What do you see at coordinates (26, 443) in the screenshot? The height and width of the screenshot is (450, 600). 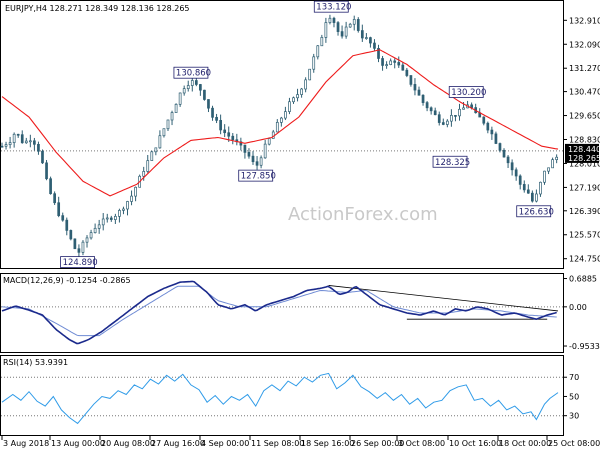 I see `time-tick-label: 3 Aug 2018` at bounding box center [26, 443].